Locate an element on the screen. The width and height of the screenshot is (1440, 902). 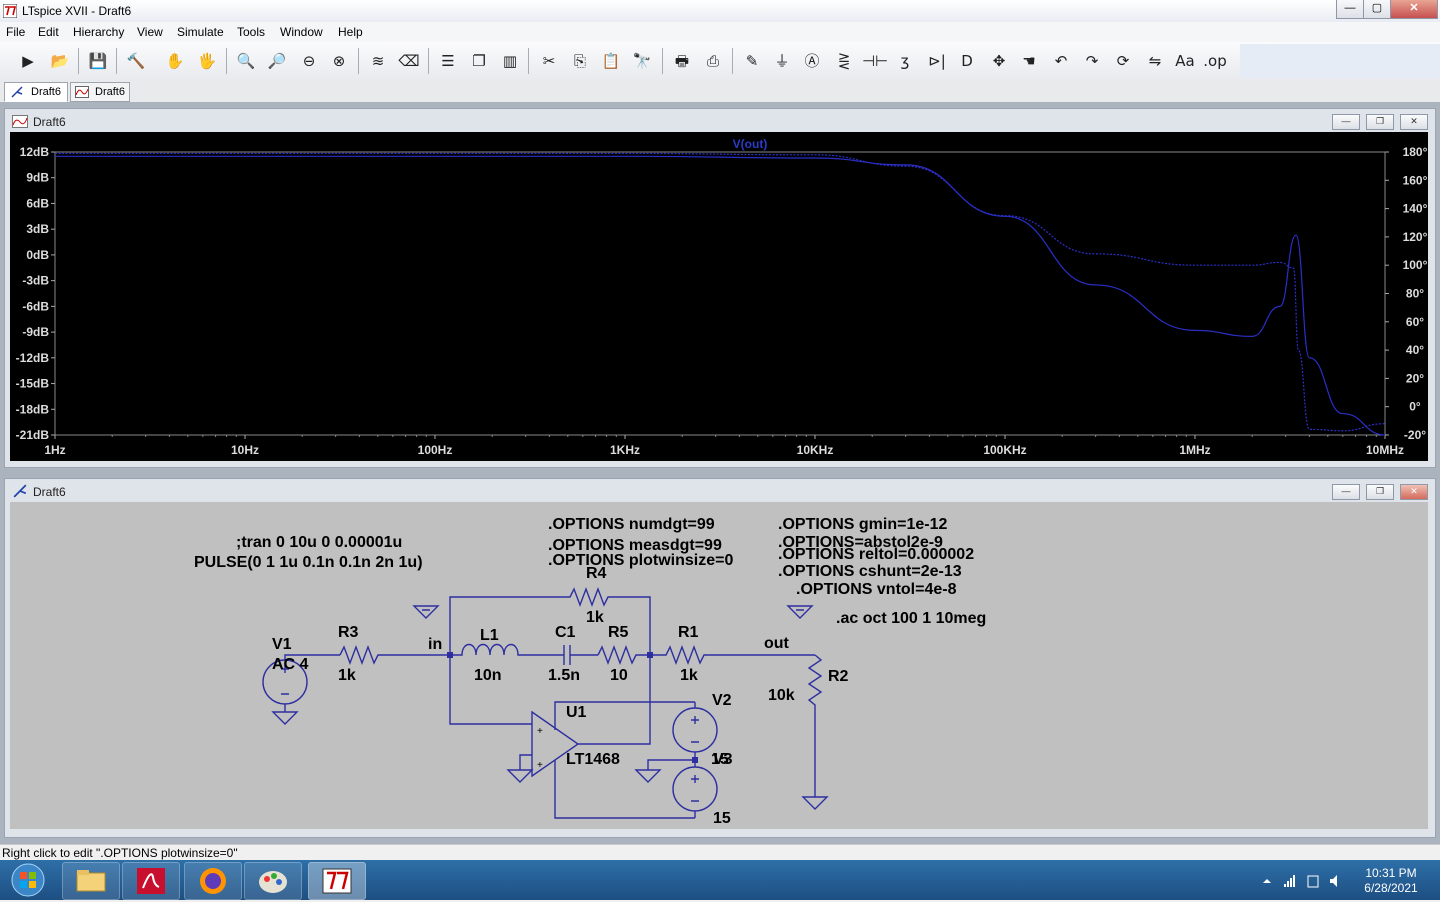
cascade-icon: ❐ is located at coordinates (479, 61).